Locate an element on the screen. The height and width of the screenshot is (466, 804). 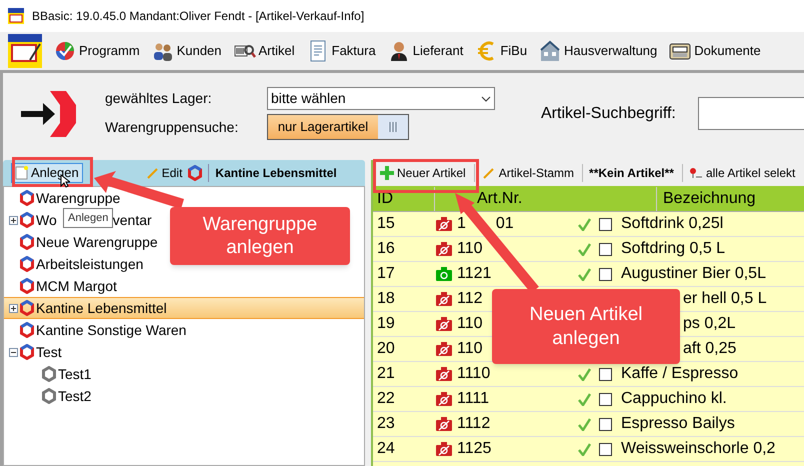
new-article-button: Neuer Artikel is located at coordinates (422, 173).